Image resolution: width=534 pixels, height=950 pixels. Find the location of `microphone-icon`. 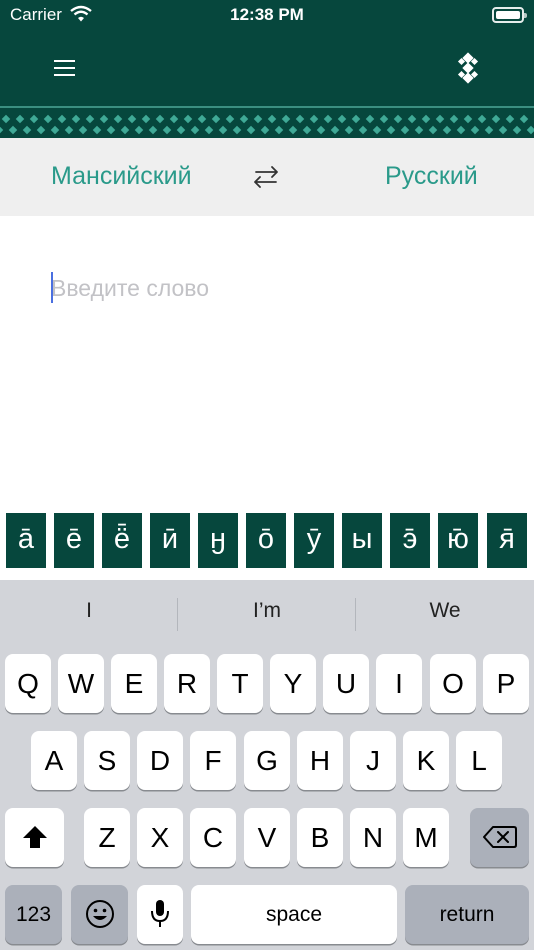

microphone-icon is located at coordinates (160, 913).